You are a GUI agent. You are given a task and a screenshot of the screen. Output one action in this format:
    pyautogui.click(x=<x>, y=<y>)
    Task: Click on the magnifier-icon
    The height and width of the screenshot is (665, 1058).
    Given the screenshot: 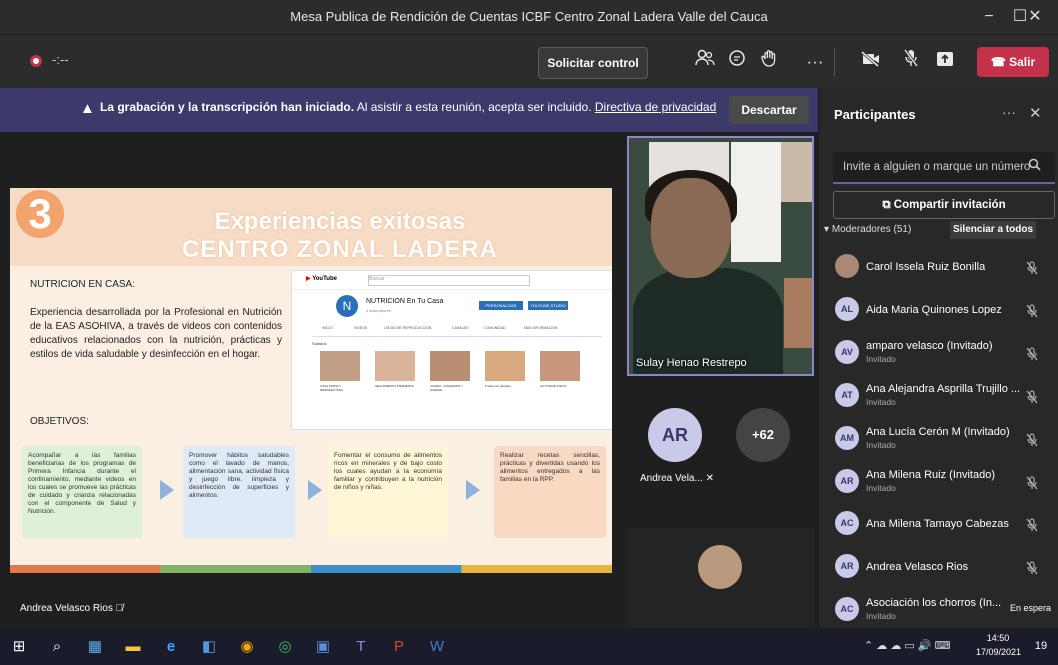 What is the action you would take?
    pyautogui.click(x=1034, y=164)
    